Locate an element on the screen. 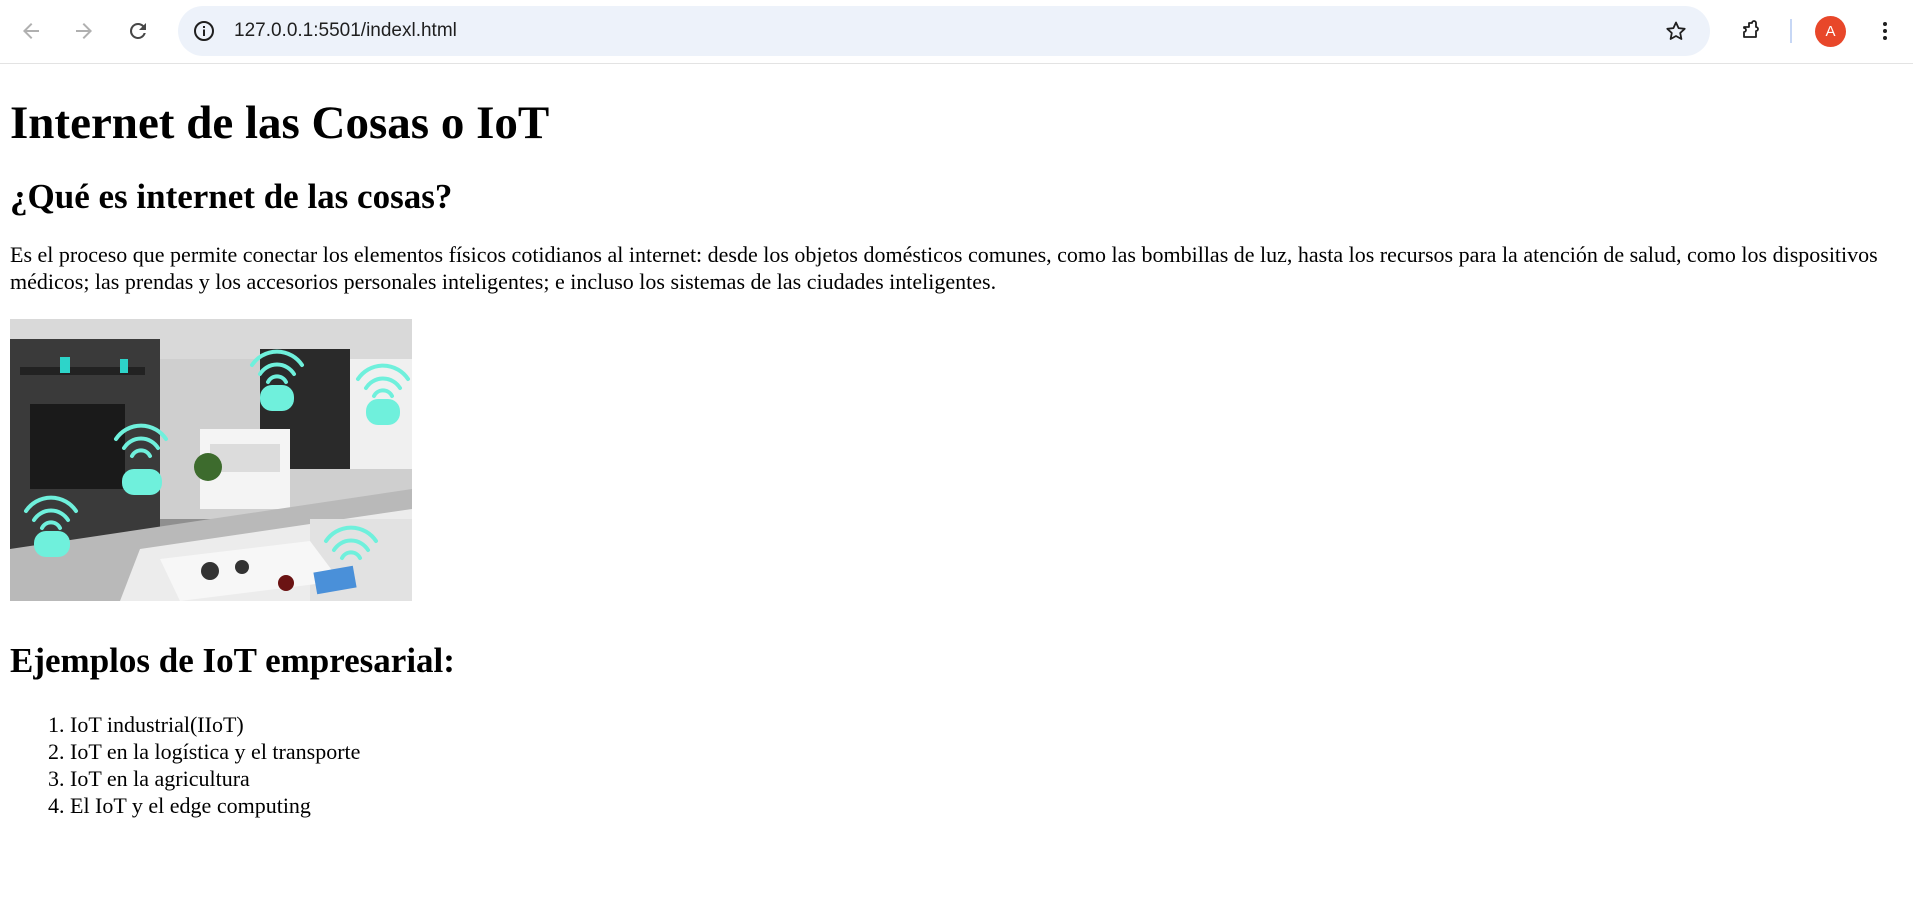 This screenshot has width=1913, height=900. reload-icon is located at coordinates (138, 30).